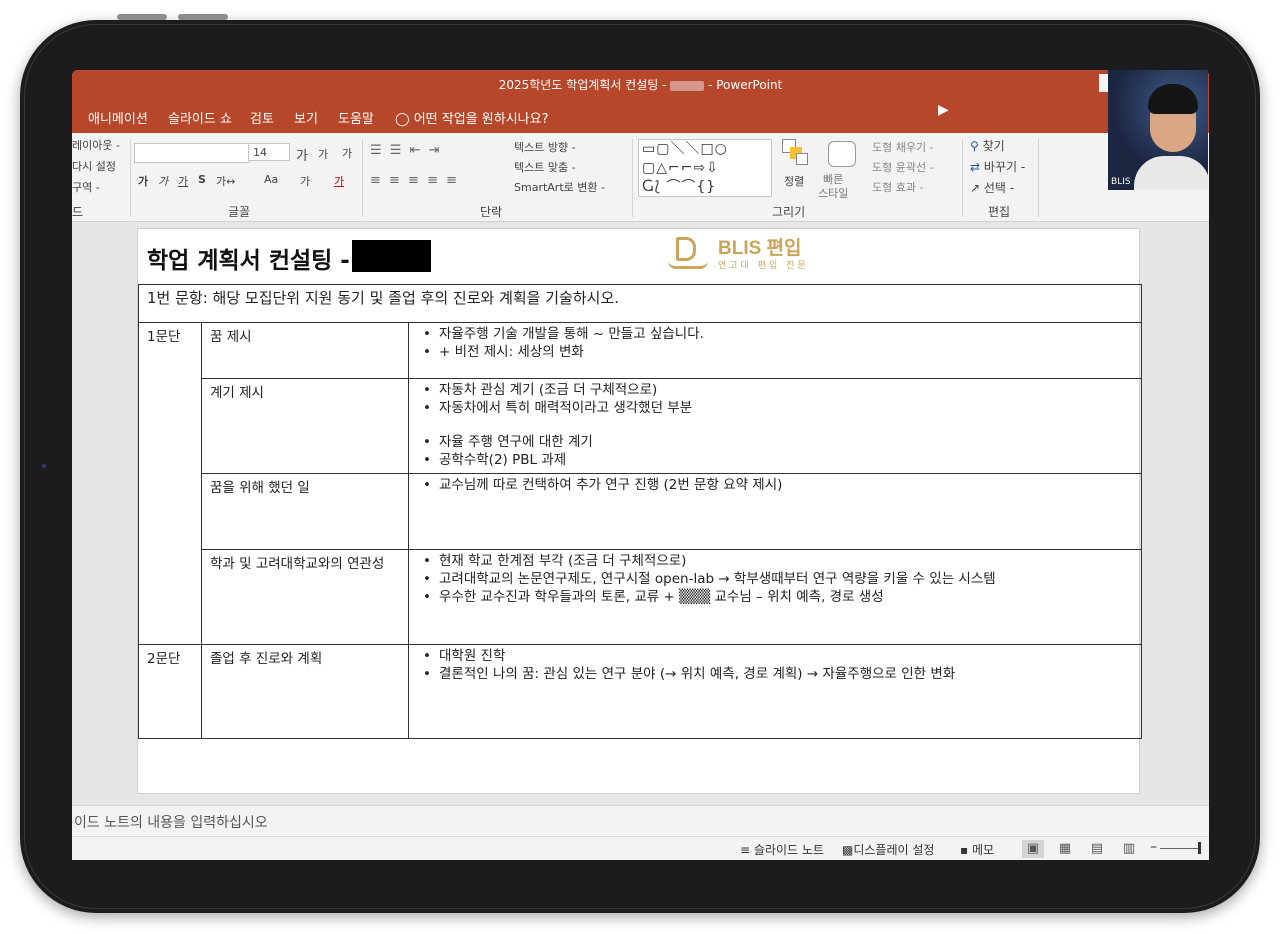 The width and height of the screenshot is (1280, 934). What do you see at coordinates (414, 180) in the screenshot?
I see `align-icon: ≡ ≡ ≡ ≡ ≡` at bounding box center [414, 180].